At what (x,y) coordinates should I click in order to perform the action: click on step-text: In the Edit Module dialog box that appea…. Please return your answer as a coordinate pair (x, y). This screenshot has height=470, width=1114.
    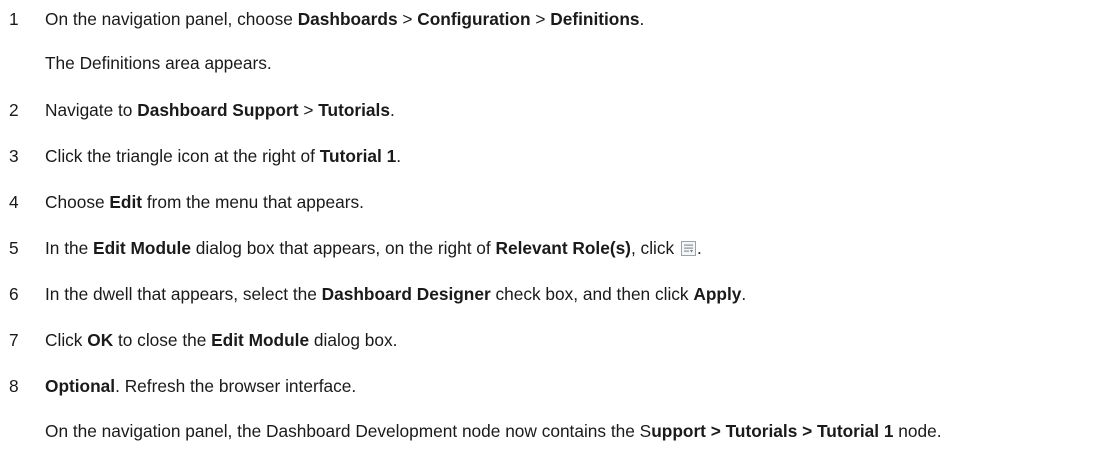
    Looking at the image, I should click on (373, 248).